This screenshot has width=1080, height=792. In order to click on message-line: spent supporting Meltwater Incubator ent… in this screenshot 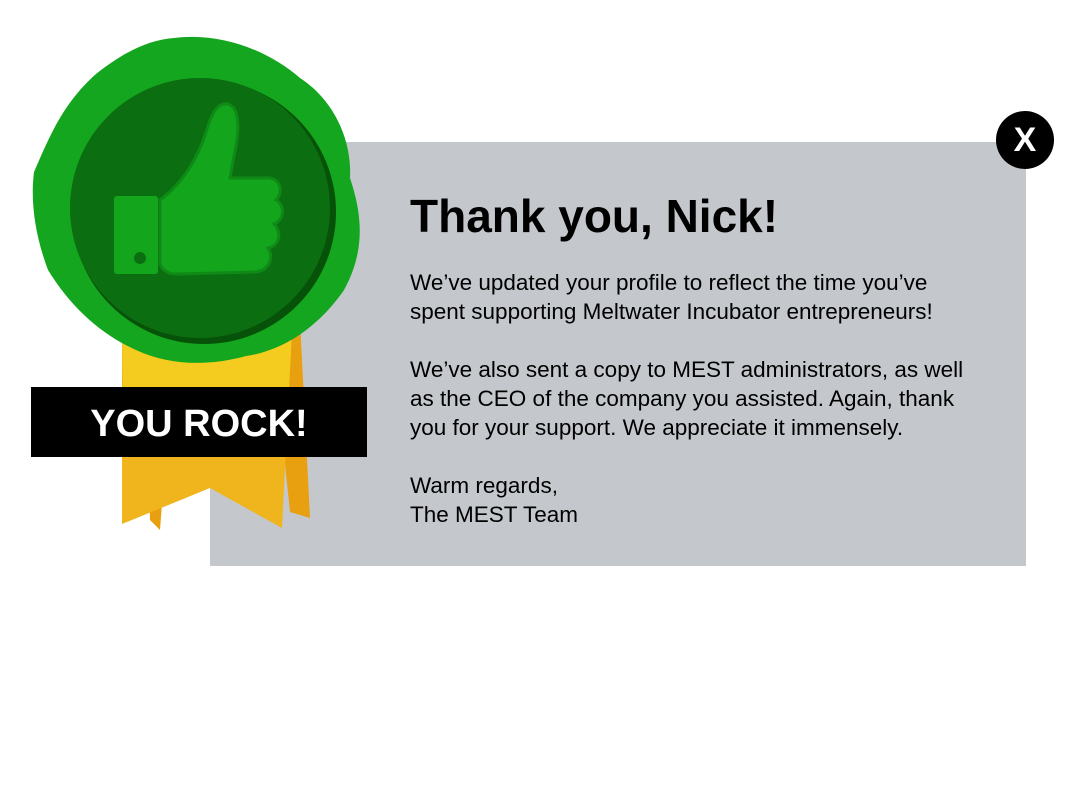, I will do `click(671, 311)`.